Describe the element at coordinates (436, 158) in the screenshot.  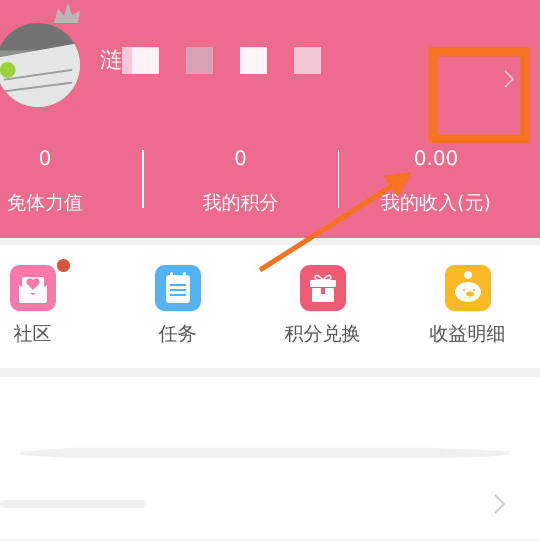
I see `stat-value: 0.00` at that location.